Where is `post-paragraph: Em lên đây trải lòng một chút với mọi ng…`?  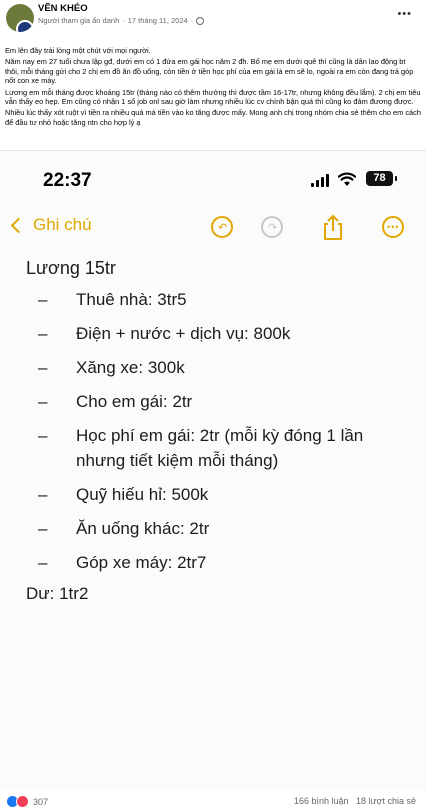 post-paragraph: Em lên đây trải lòng một chút với mọi ng… is located at coordinates (78, 50).